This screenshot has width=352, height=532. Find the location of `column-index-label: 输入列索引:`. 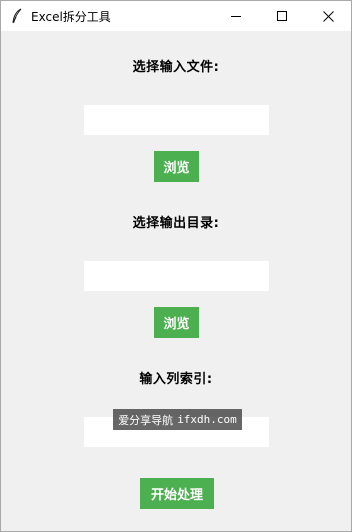

column-index-label: 输入列索引: is located at coordinates (176, 379).